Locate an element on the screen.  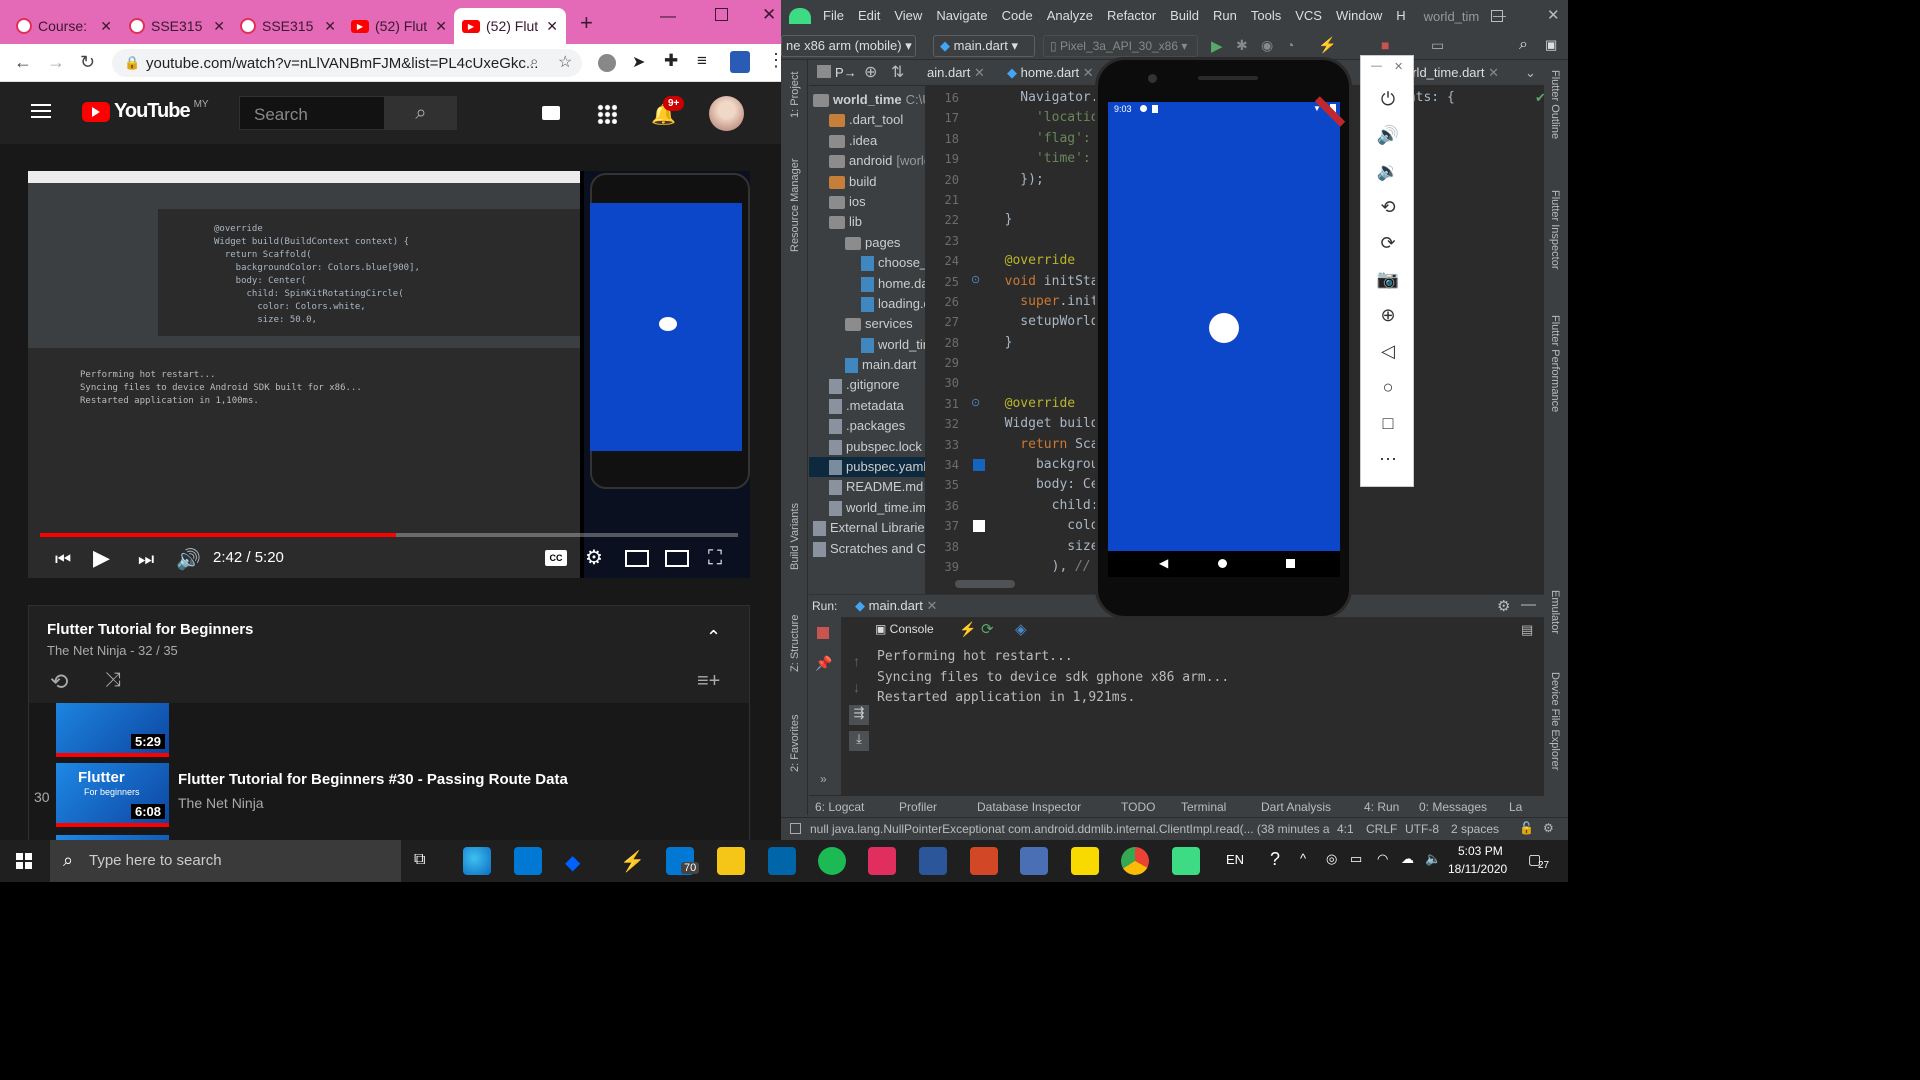
chrome-icon is located at coordinates (1135, 861).